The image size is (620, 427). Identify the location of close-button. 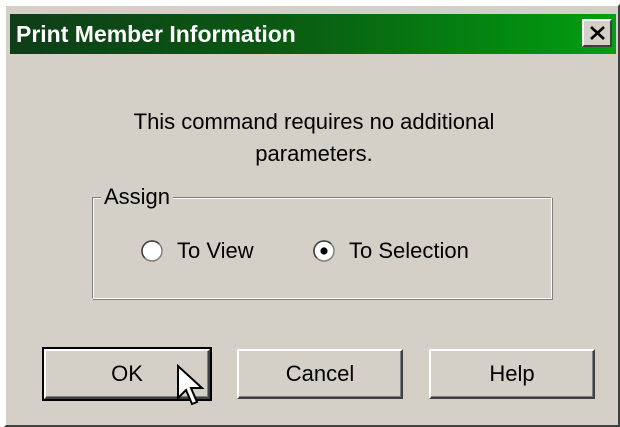
(597, 33).